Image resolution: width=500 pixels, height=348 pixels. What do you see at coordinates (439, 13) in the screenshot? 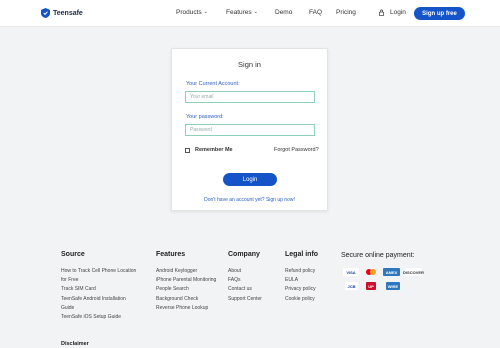
I see `signup-button: Sign up free` at bounding box center [439, 13].